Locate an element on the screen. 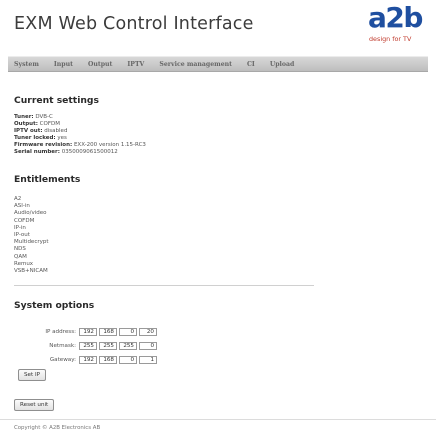  nav-upload: Upload is located at coordinates (282, 64).